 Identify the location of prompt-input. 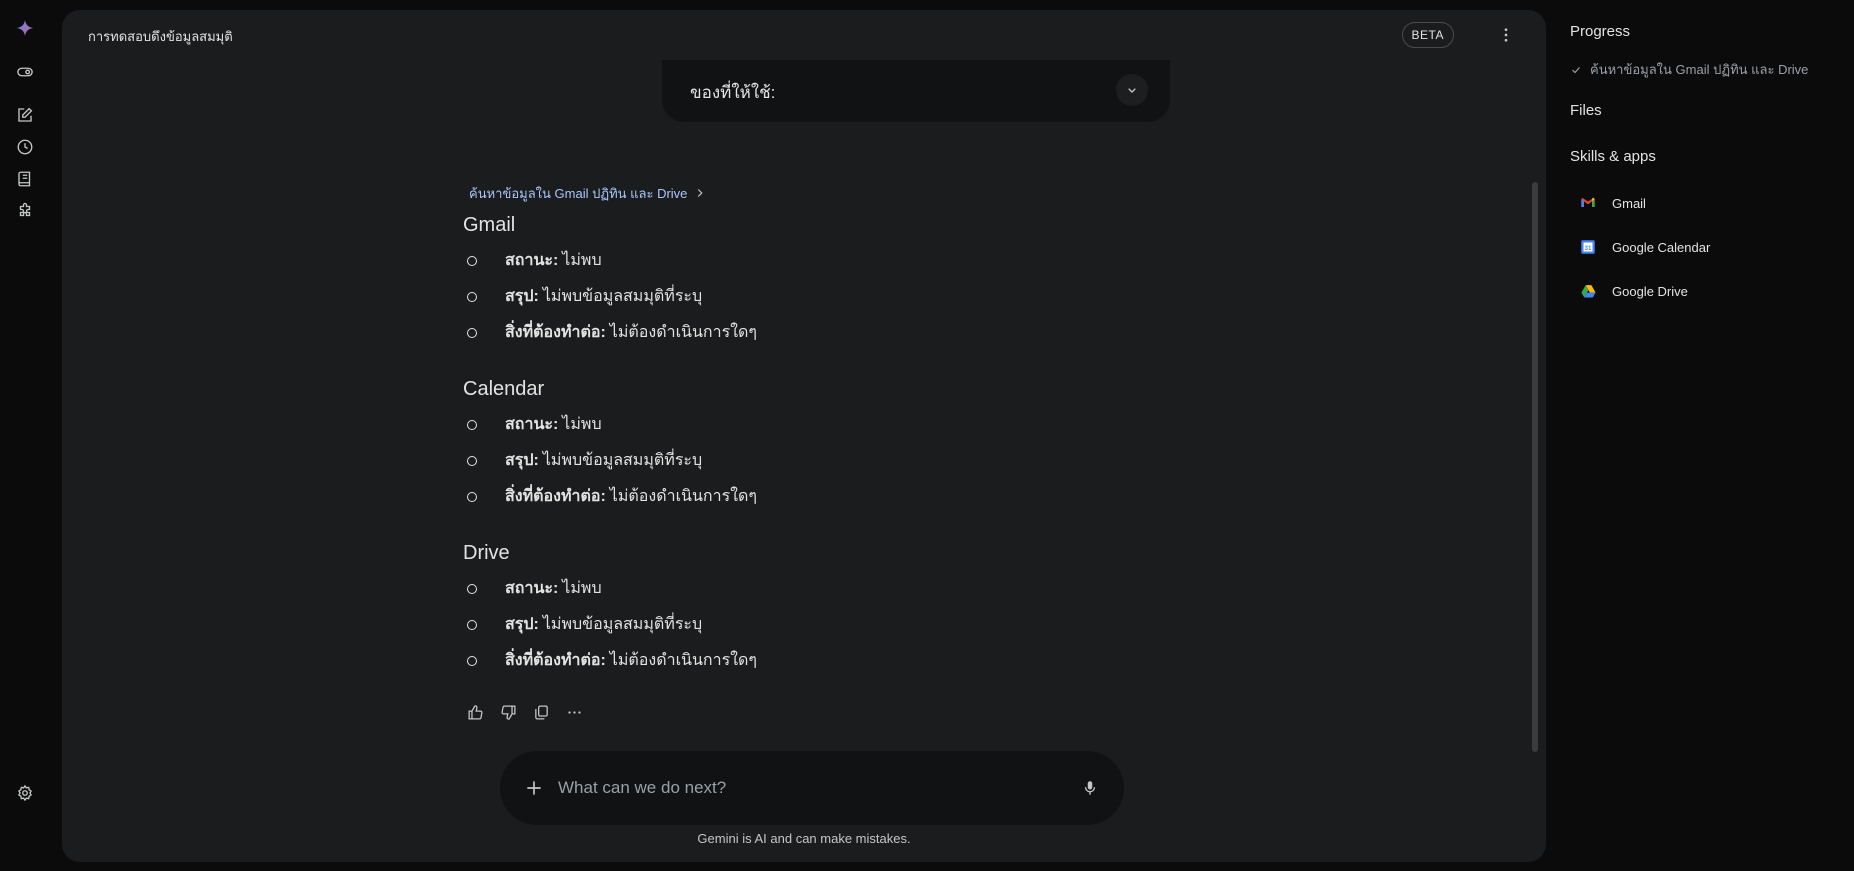
(788, 788).